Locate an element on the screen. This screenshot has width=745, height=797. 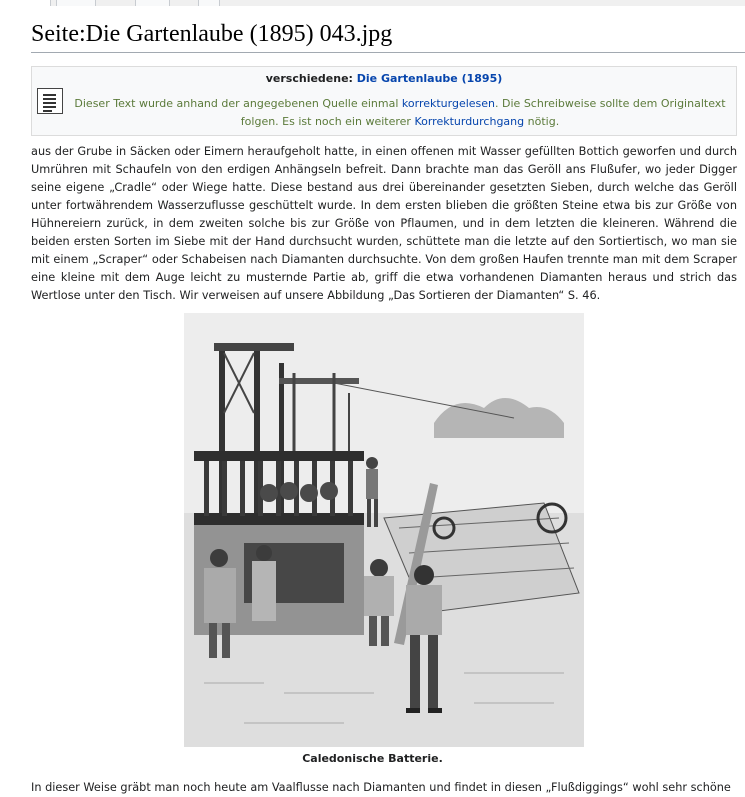
title-divider is located at coordinates (388, 52).